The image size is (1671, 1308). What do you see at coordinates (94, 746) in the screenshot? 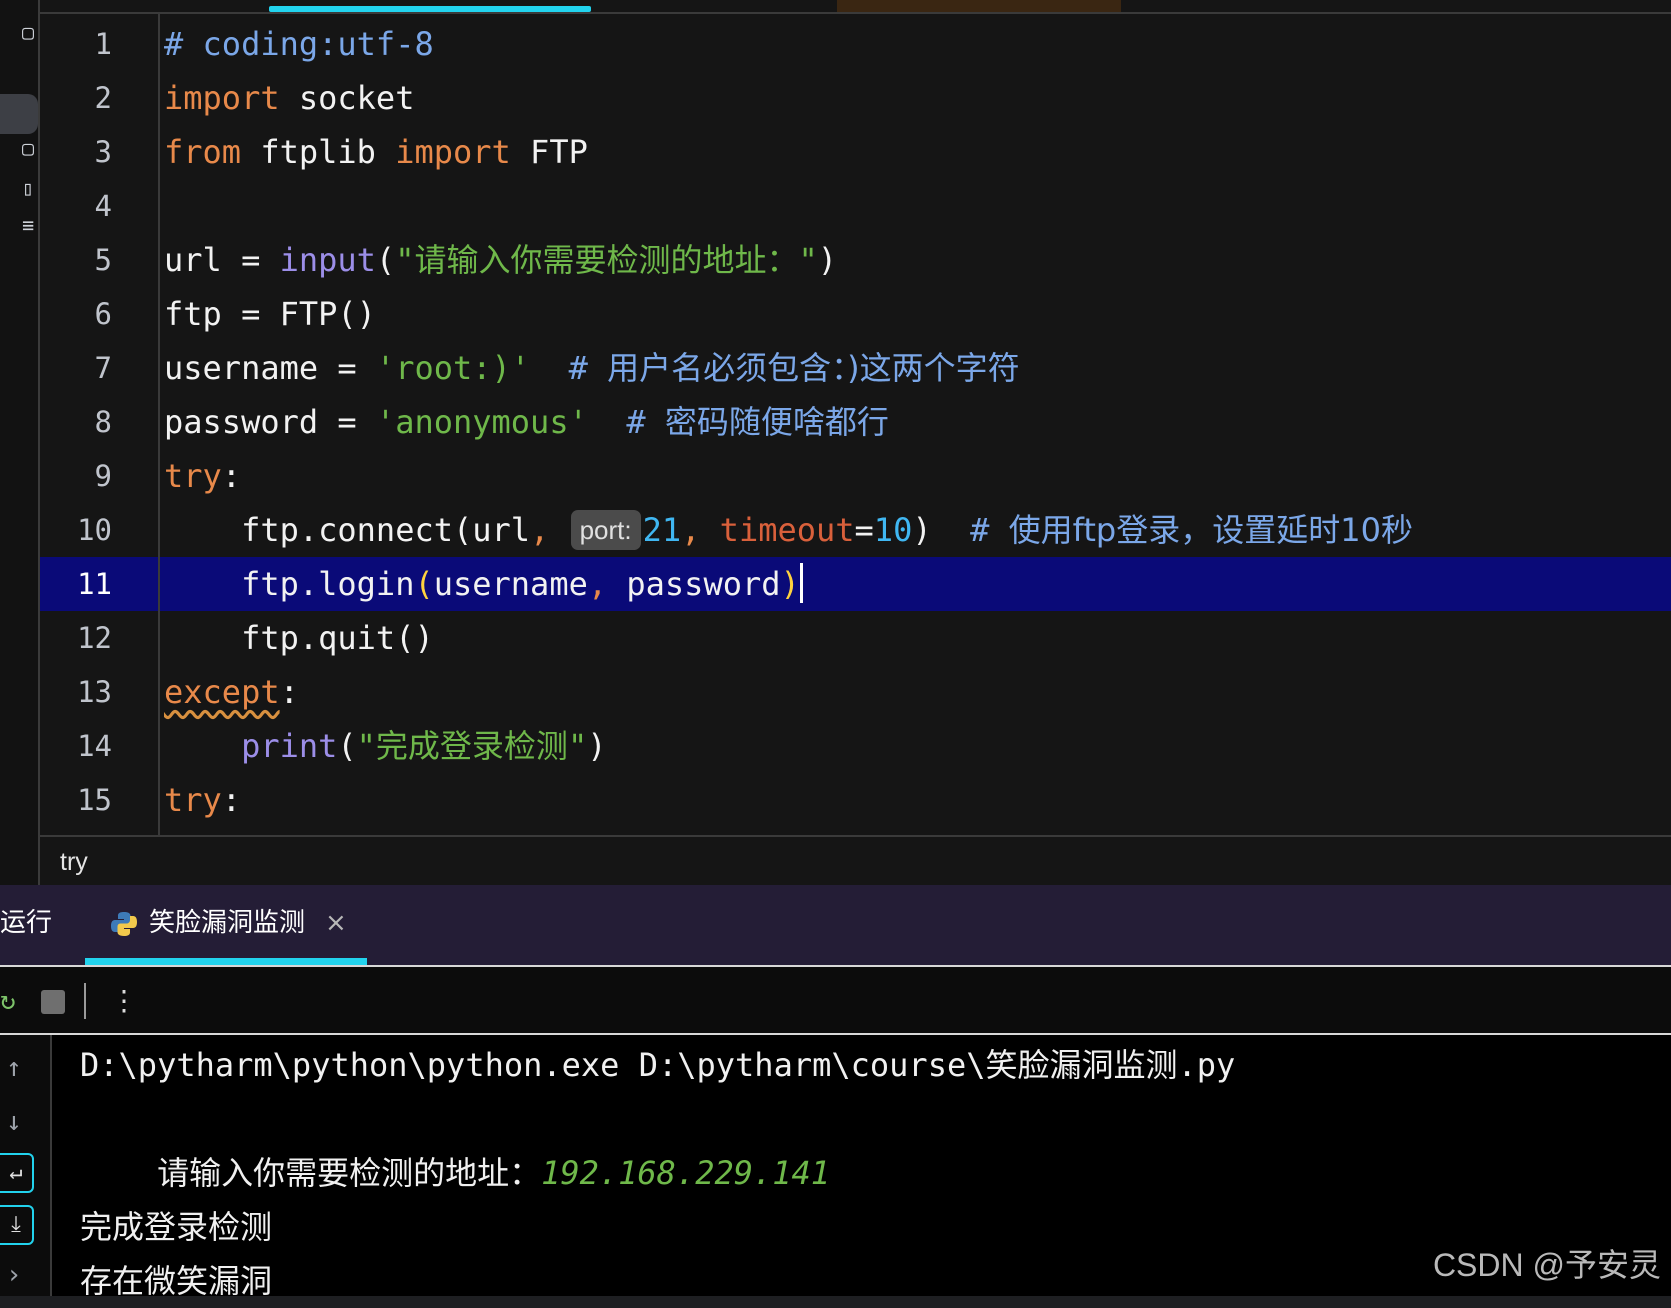
I see `line-number: 14` at bounding box center [94, 746].